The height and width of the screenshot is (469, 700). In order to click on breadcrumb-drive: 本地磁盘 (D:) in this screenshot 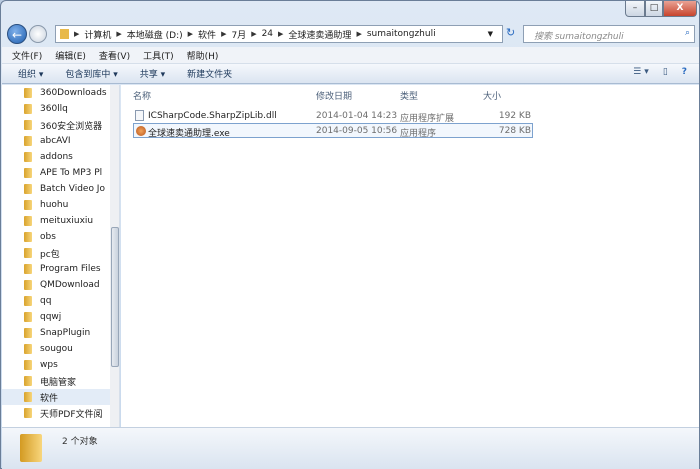, I will do `click(155, 34)`.